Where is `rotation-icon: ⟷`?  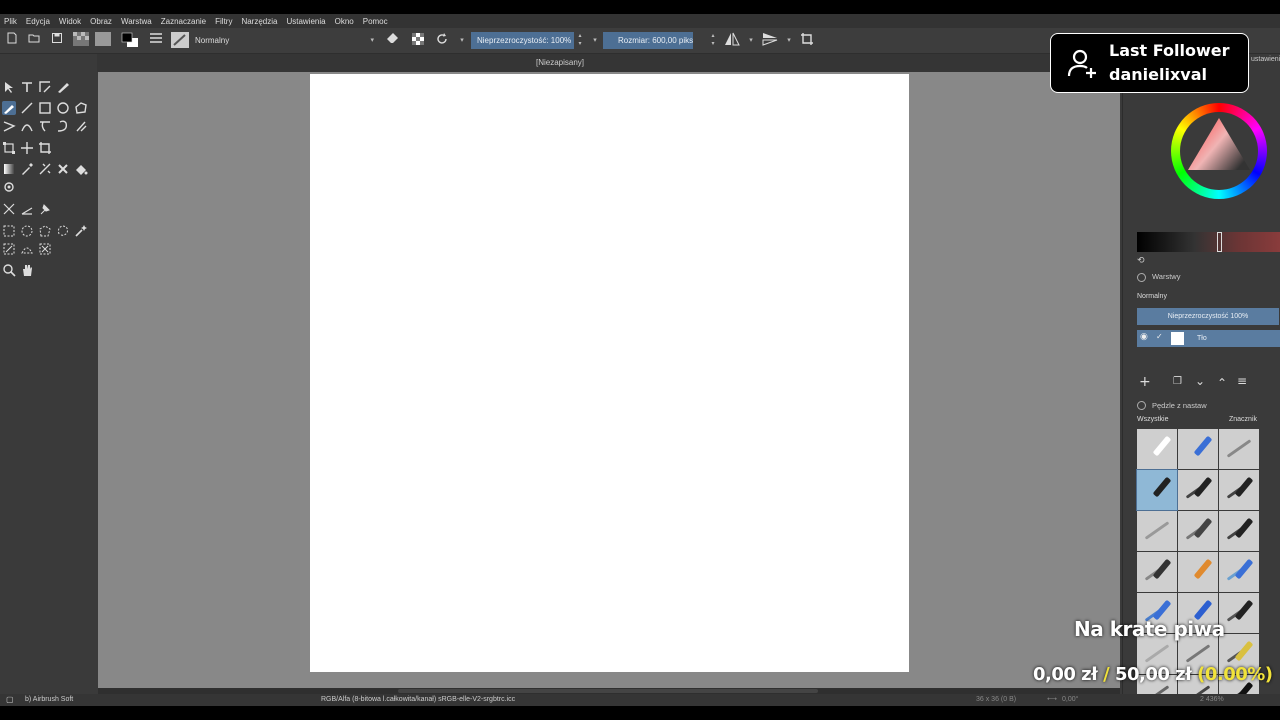 rotation-icon: ⟷ is located at coordinates (1052, 700).